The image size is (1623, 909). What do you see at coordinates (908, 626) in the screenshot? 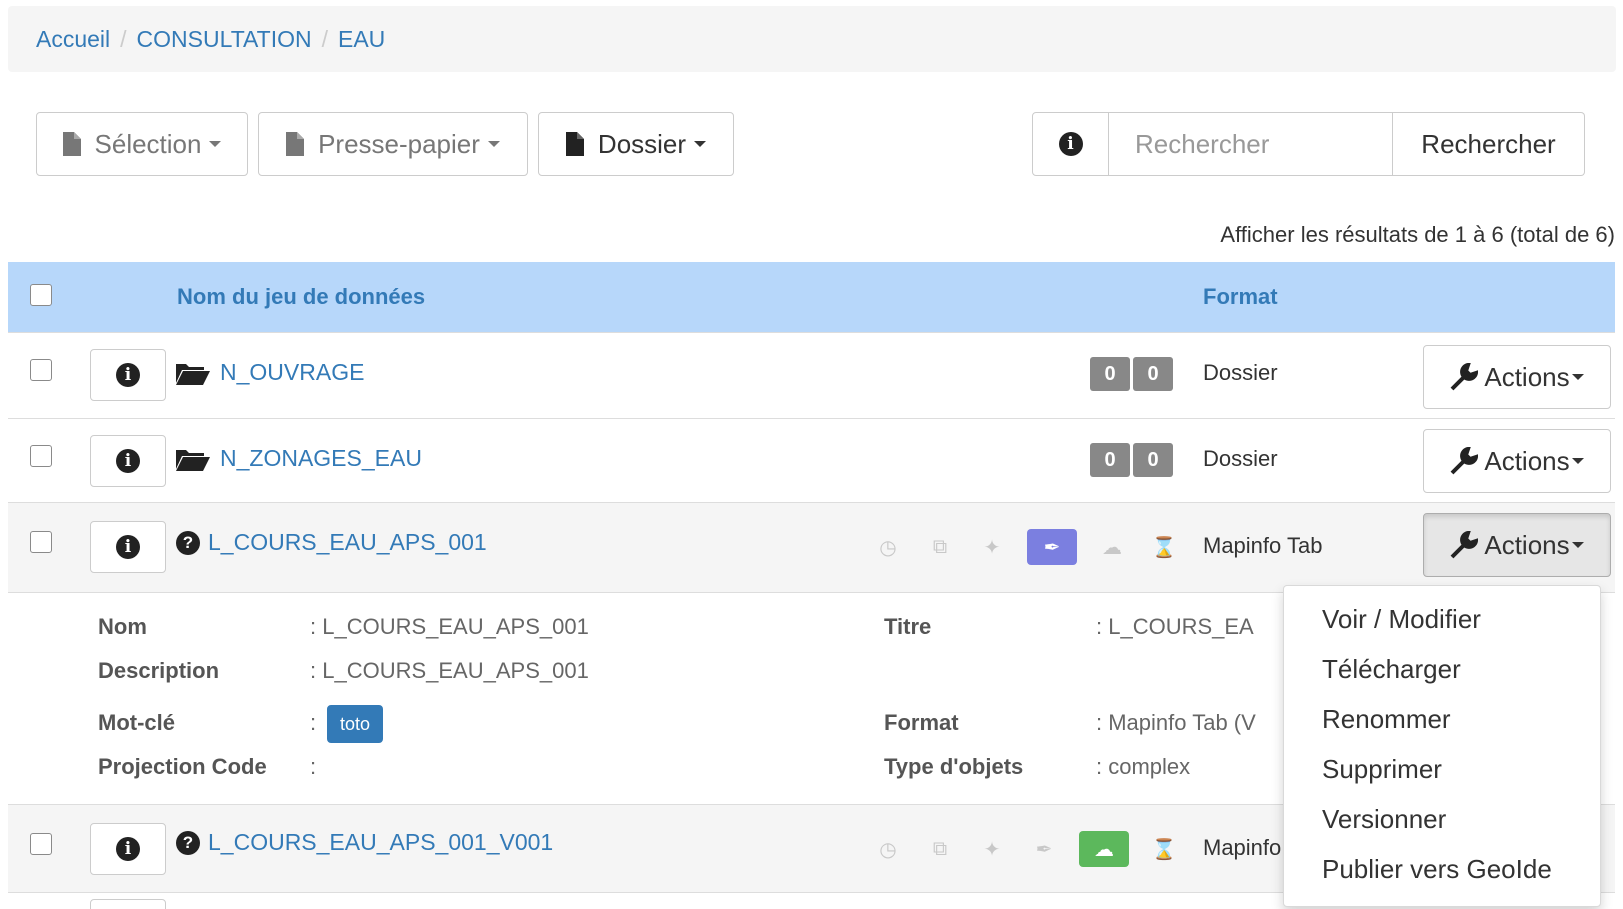
I see `detail-label-titre: Titre` at bounding box center [908, 626].